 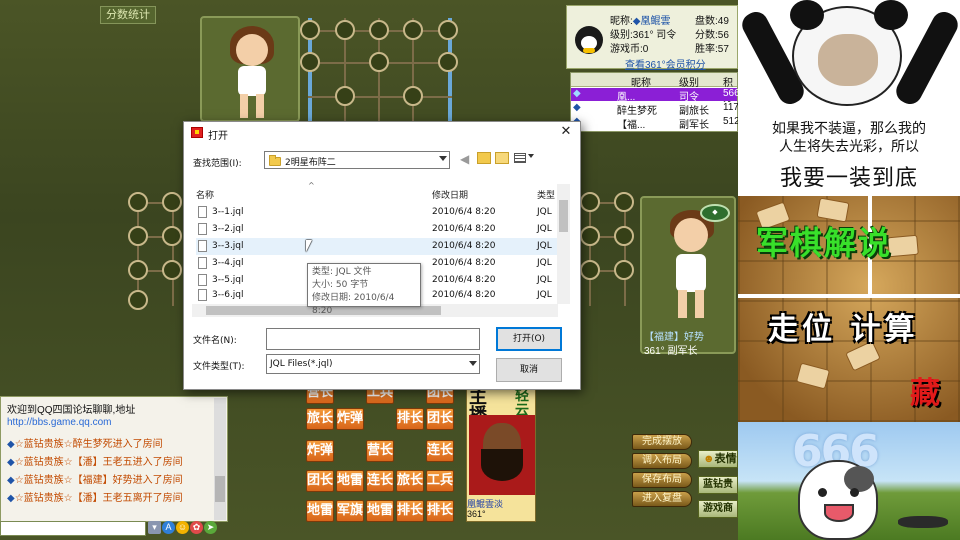 I want to click on new-folder-icon, so click(x=502, y=158).